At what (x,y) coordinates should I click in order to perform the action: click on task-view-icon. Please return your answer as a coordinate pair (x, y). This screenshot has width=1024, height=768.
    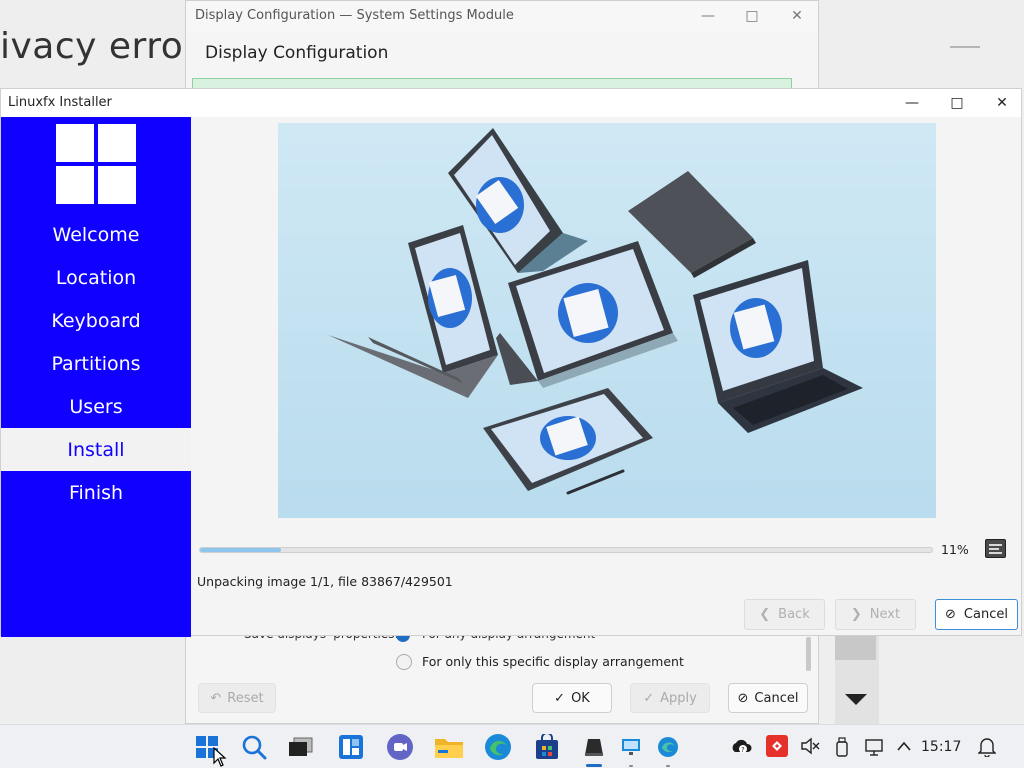
    Looking at the image, I should click on (301, 747).